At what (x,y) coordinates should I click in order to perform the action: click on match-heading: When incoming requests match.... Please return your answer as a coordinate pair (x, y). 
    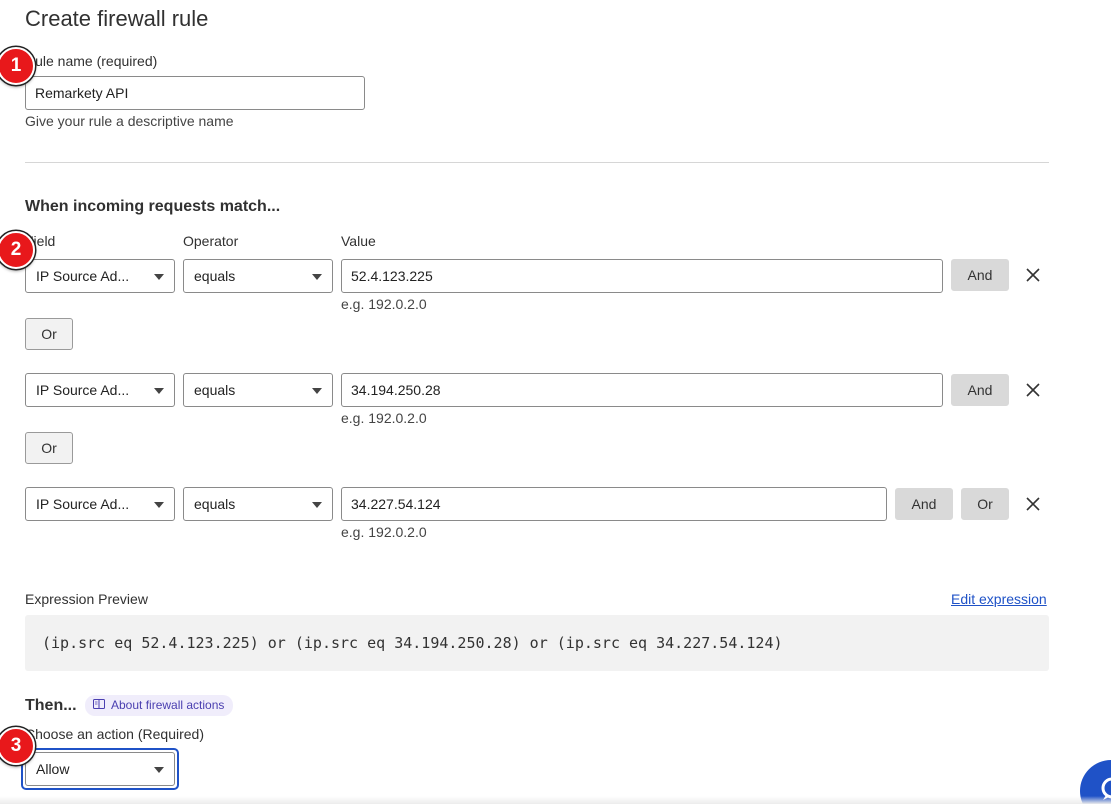
    Looking at the image, I should click on (153, 206).